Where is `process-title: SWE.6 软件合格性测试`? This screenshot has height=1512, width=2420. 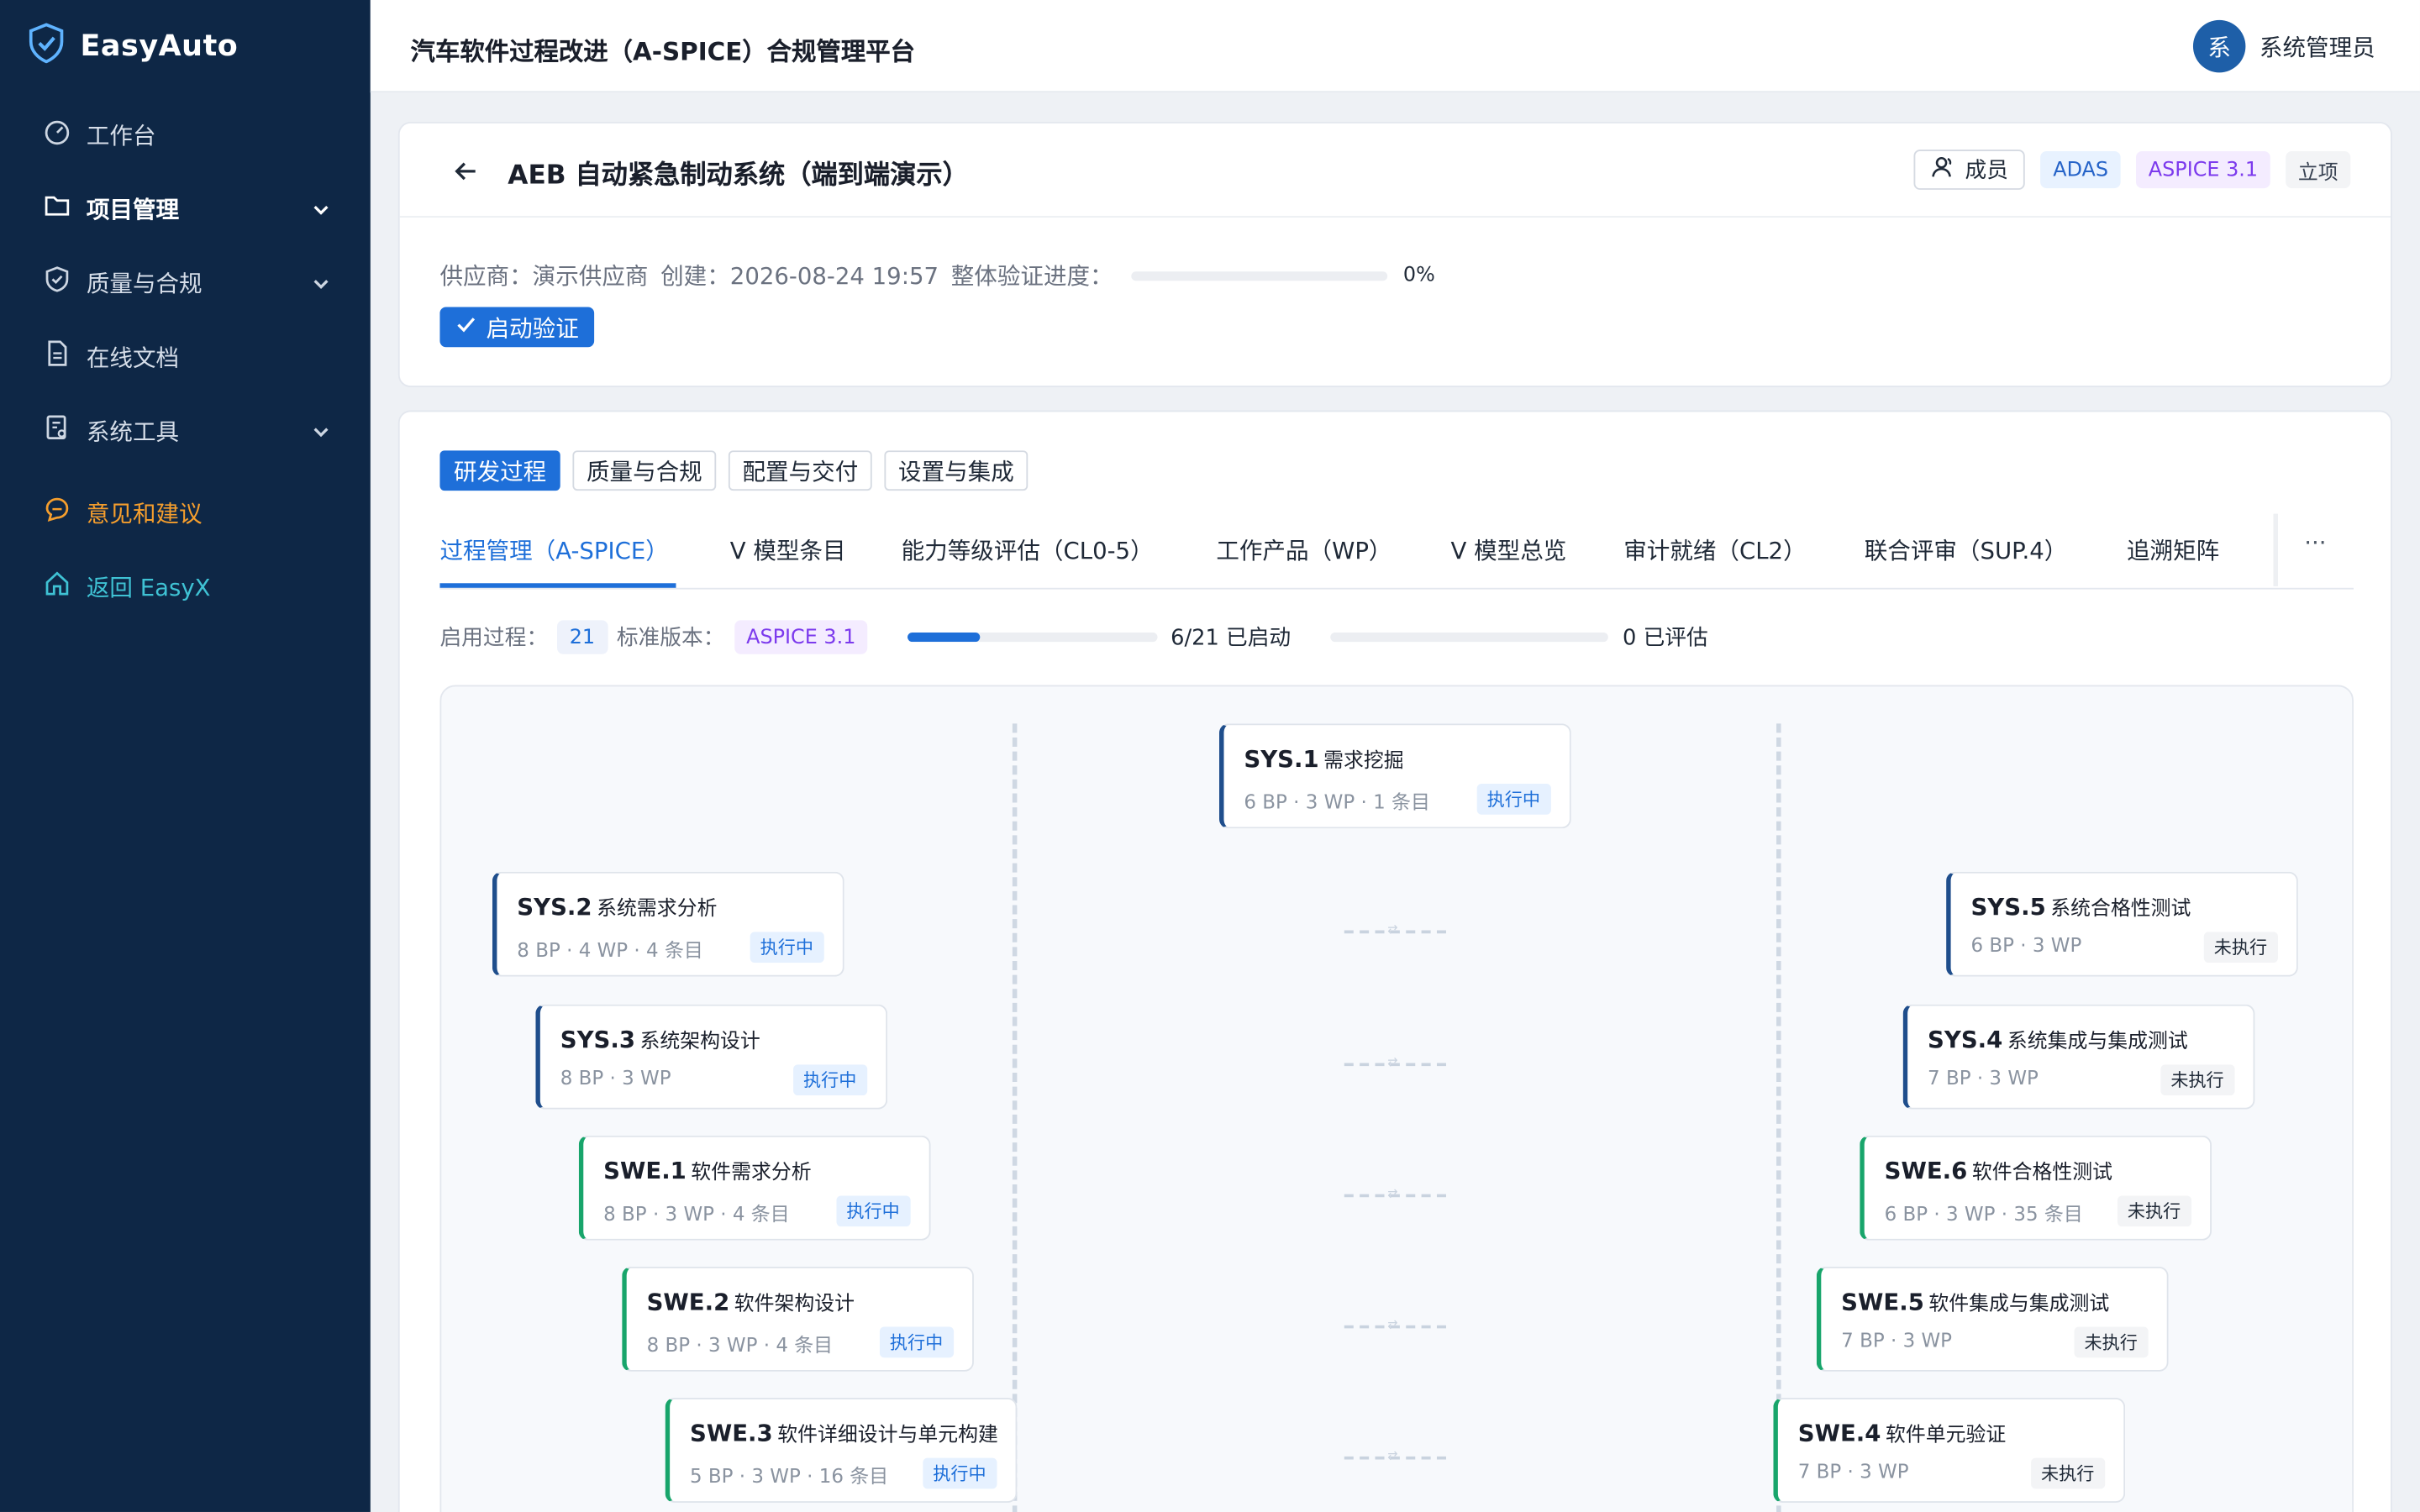
process-title: SWE.6 软件合格性测试 is located at coordinates (1998, 1170).